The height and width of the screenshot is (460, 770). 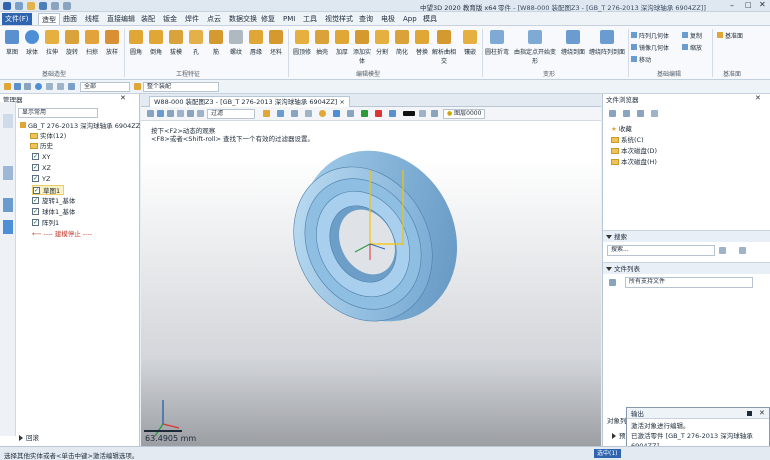 I want to click on tab-weldment: 焊件, so click(x=192, y=19).